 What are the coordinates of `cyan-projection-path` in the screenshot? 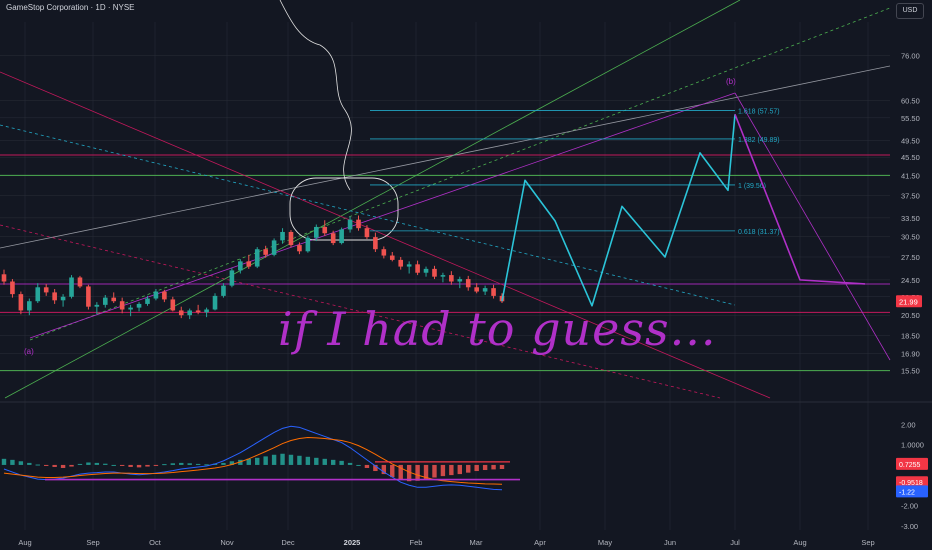 It's located at (618, 210).